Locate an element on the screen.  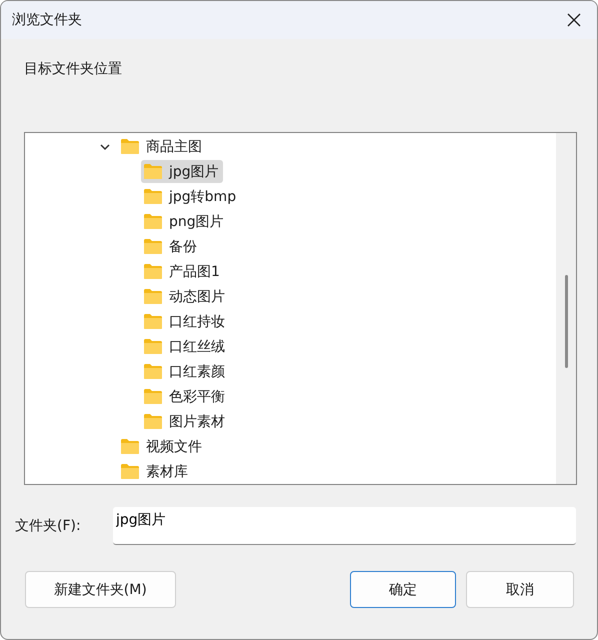
cancel-button: 取消 is located at coordinates (520, 589).